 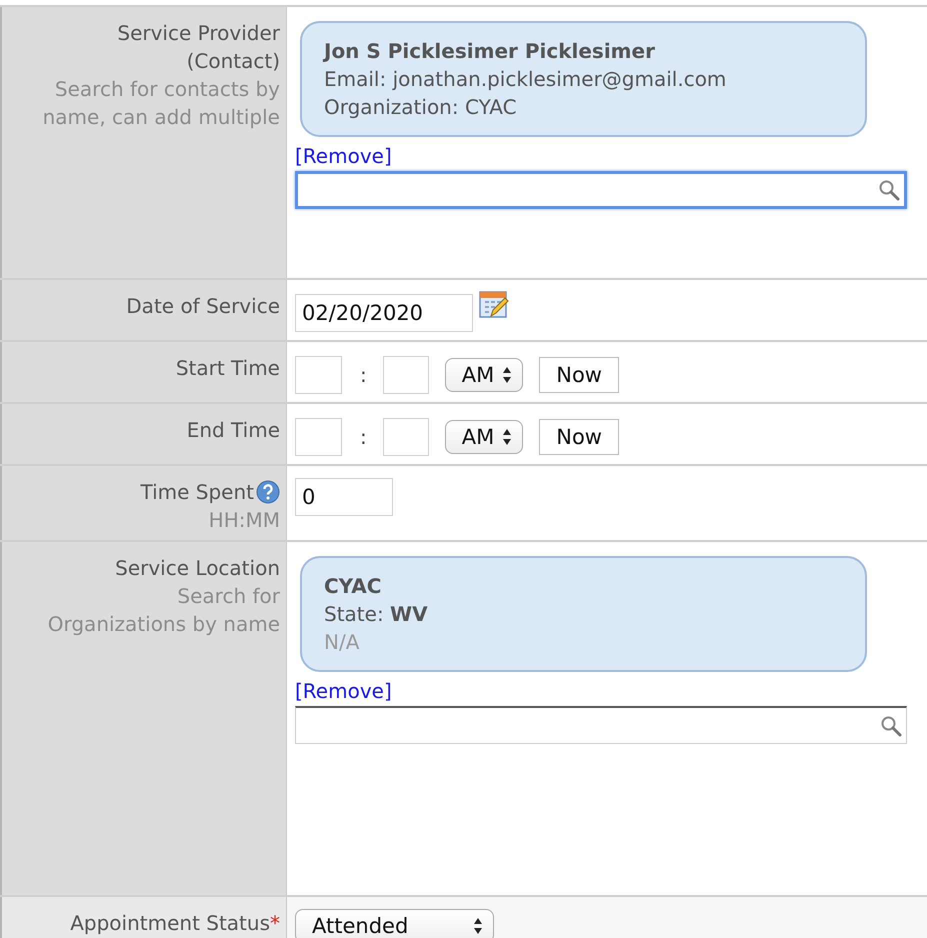 I want to click on card-detail: State: WV, so click(x=376, y=614).